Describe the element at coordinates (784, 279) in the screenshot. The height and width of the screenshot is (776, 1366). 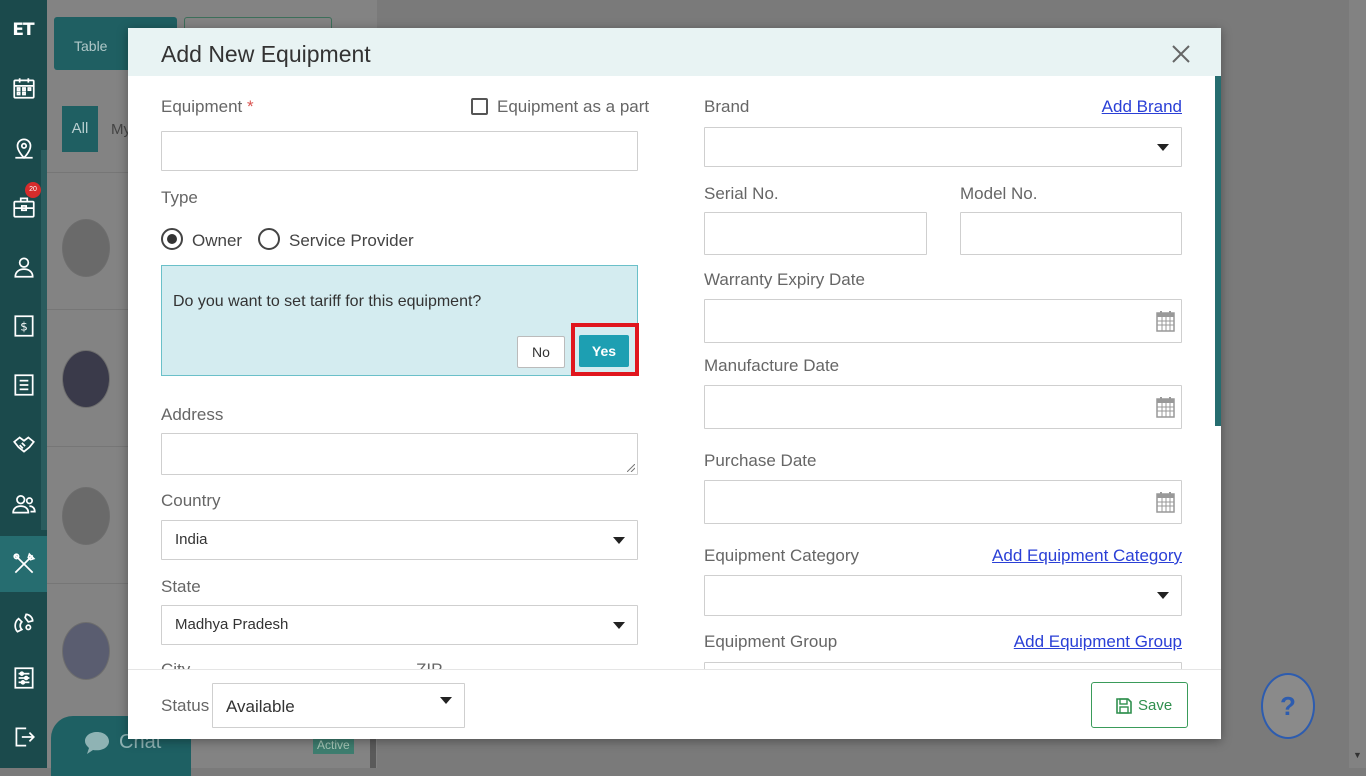
I see `warranty-label: Warranty Expiry Date` at that location.